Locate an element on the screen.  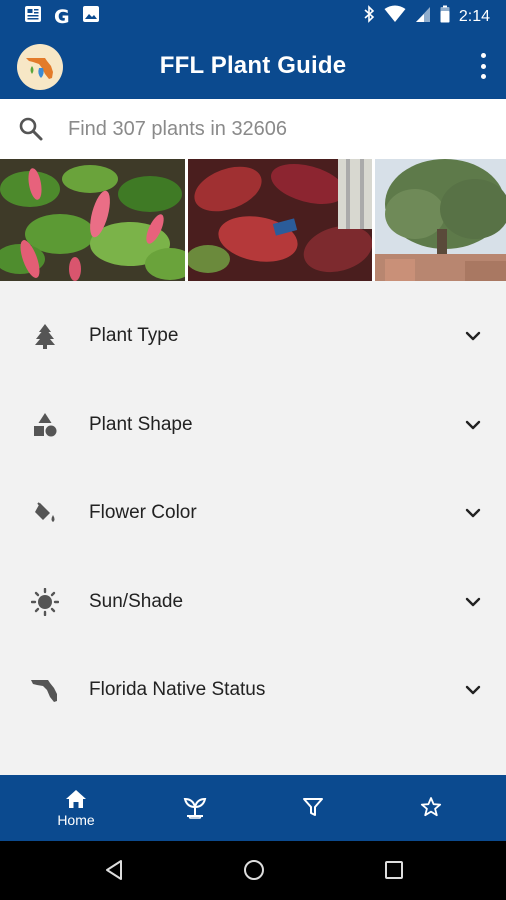
star-icon is located at coordinates (431, 806).